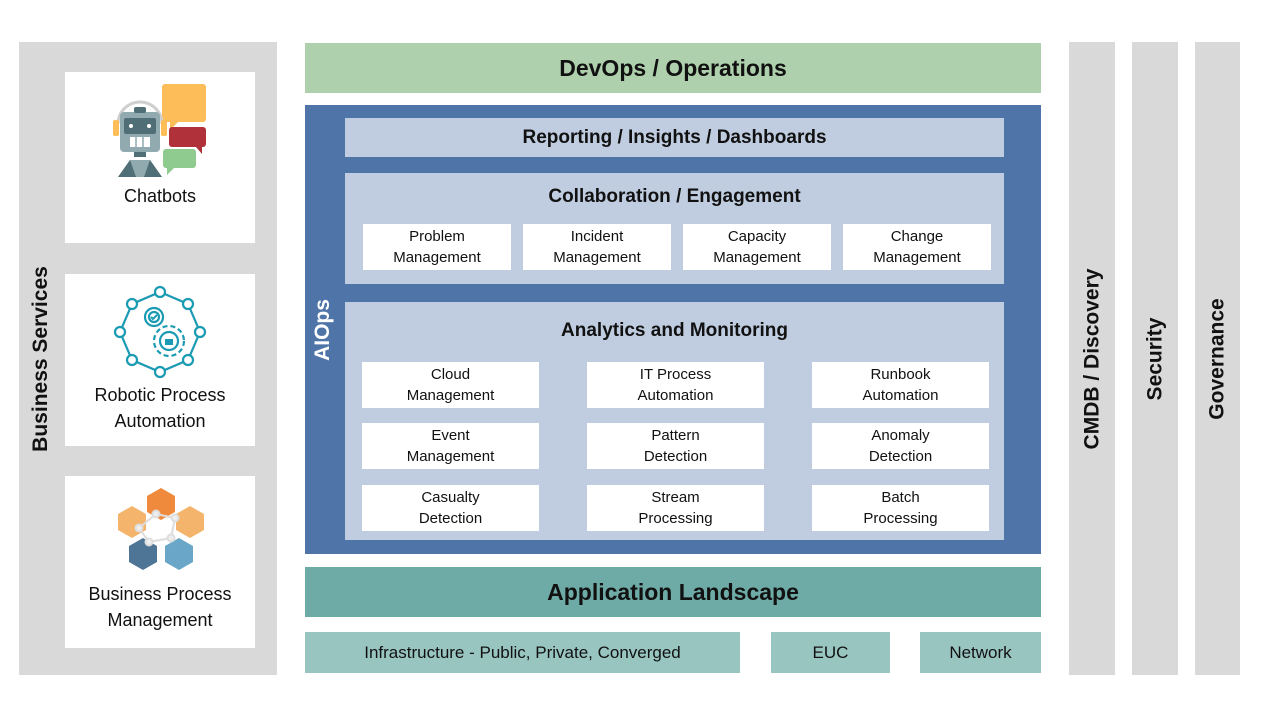 The height and width of the screenshot is (720, 1280). Describe the element at coordinates (674, 196) in the screenshot. I see `collaboration-title: Collaboration / Engagement` at that location.